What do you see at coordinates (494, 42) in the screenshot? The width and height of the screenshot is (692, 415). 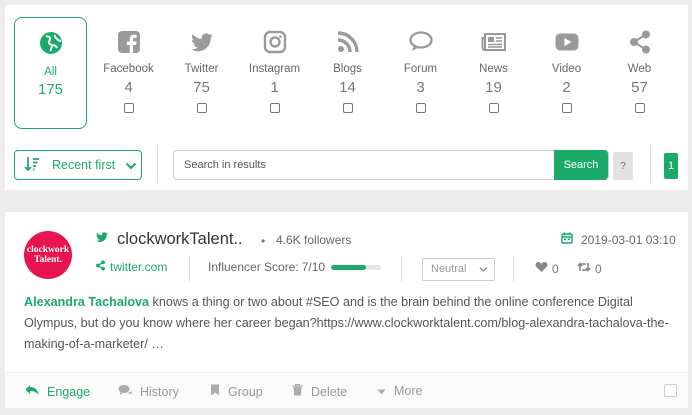 I see `newspaper-icon` at bounding box center [494, 42].